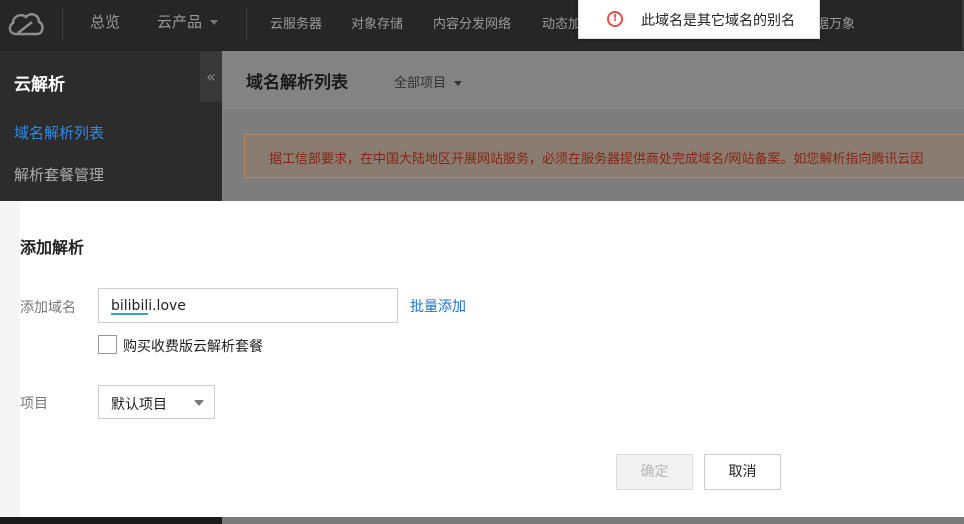 The image size is (964, 524). I want to click on toast-message: 此域名是其它域名的别名, so click(718, 21).